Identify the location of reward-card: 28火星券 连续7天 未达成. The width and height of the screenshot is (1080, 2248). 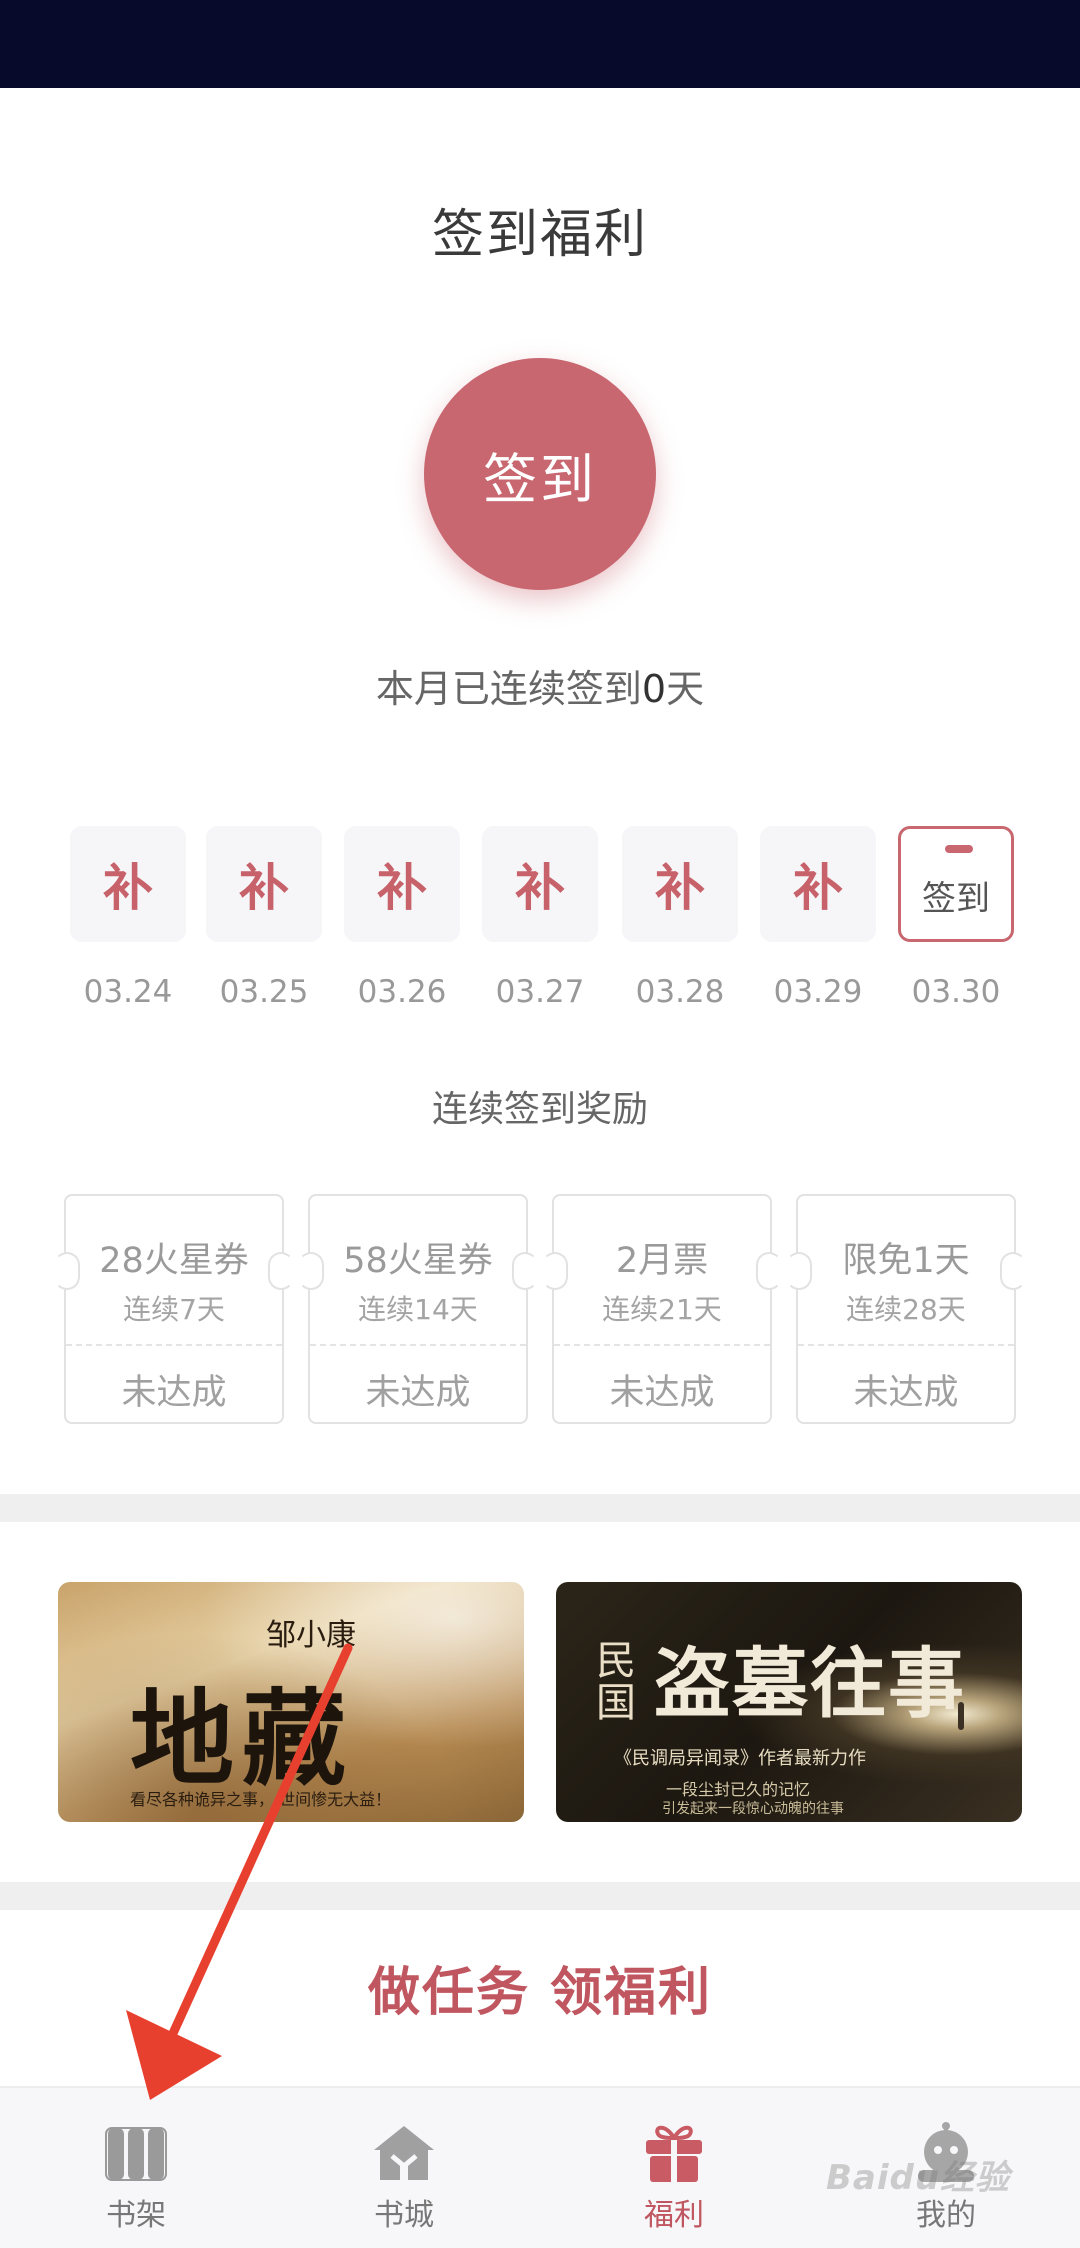
(174, 1309).